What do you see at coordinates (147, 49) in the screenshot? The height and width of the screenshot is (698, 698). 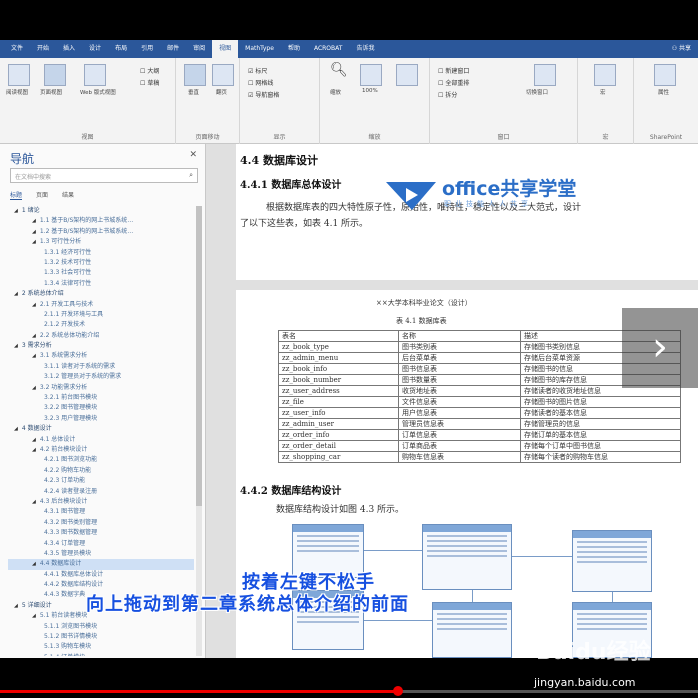 I see `tab-references: 引用` at bounding box center [147, 49].